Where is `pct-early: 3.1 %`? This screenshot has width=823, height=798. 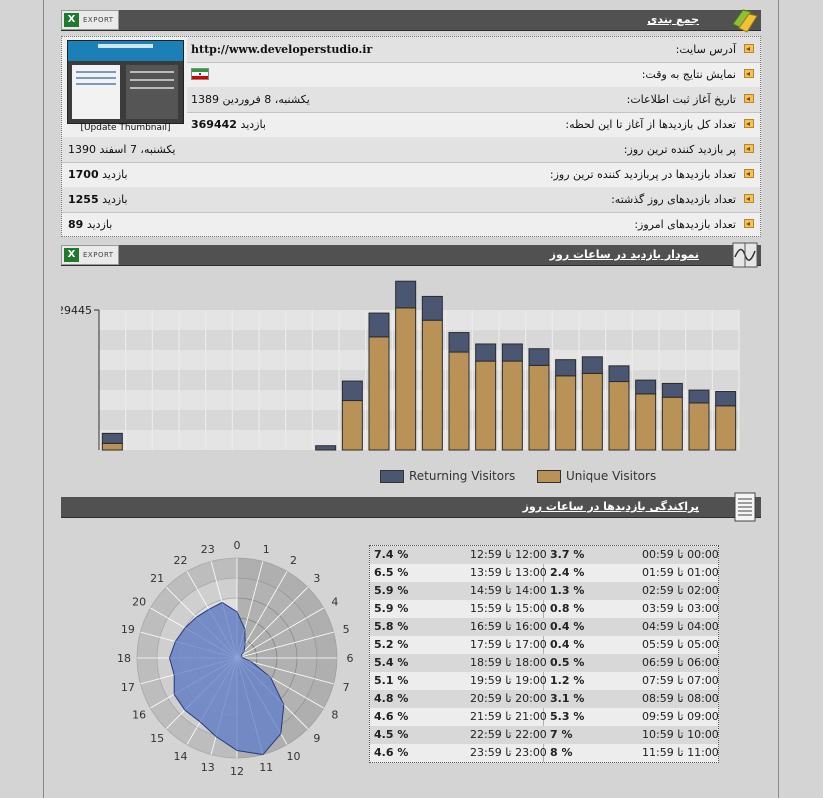 pct-early: 3.1 % is located at coordinates (567, 698).